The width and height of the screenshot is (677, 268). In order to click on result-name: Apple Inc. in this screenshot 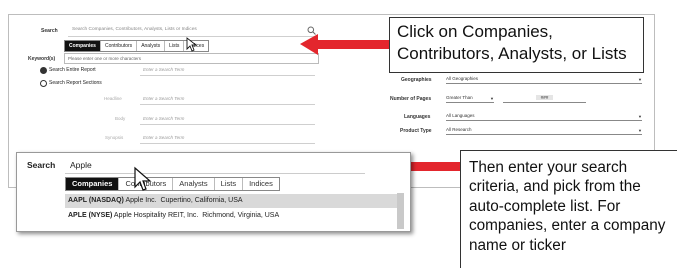, I will do `click(141, 200)`.